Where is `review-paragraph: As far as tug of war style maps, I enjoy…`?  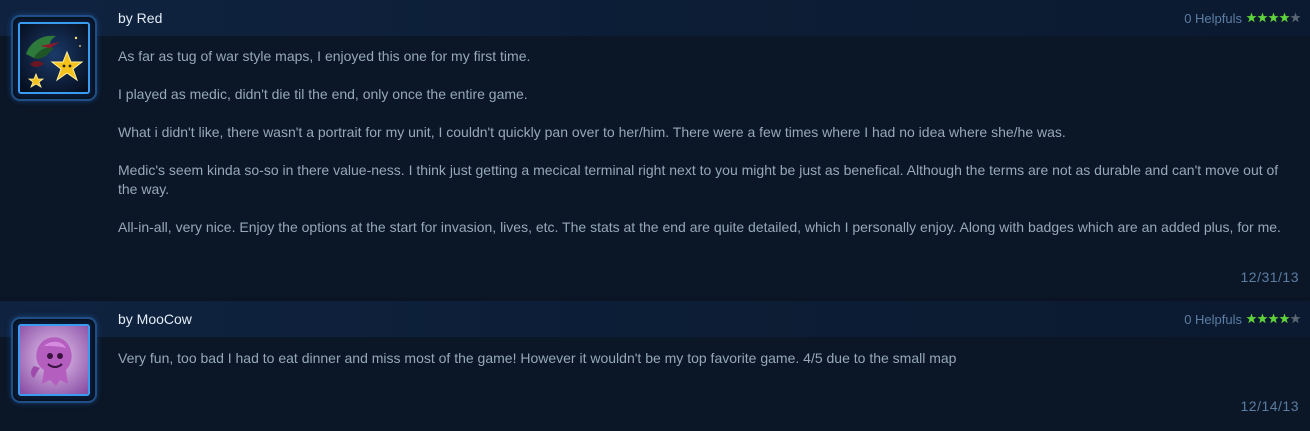
review-paragraph: As far as tug of war style maps, I enjoy… is located at coordinates (324, 56).